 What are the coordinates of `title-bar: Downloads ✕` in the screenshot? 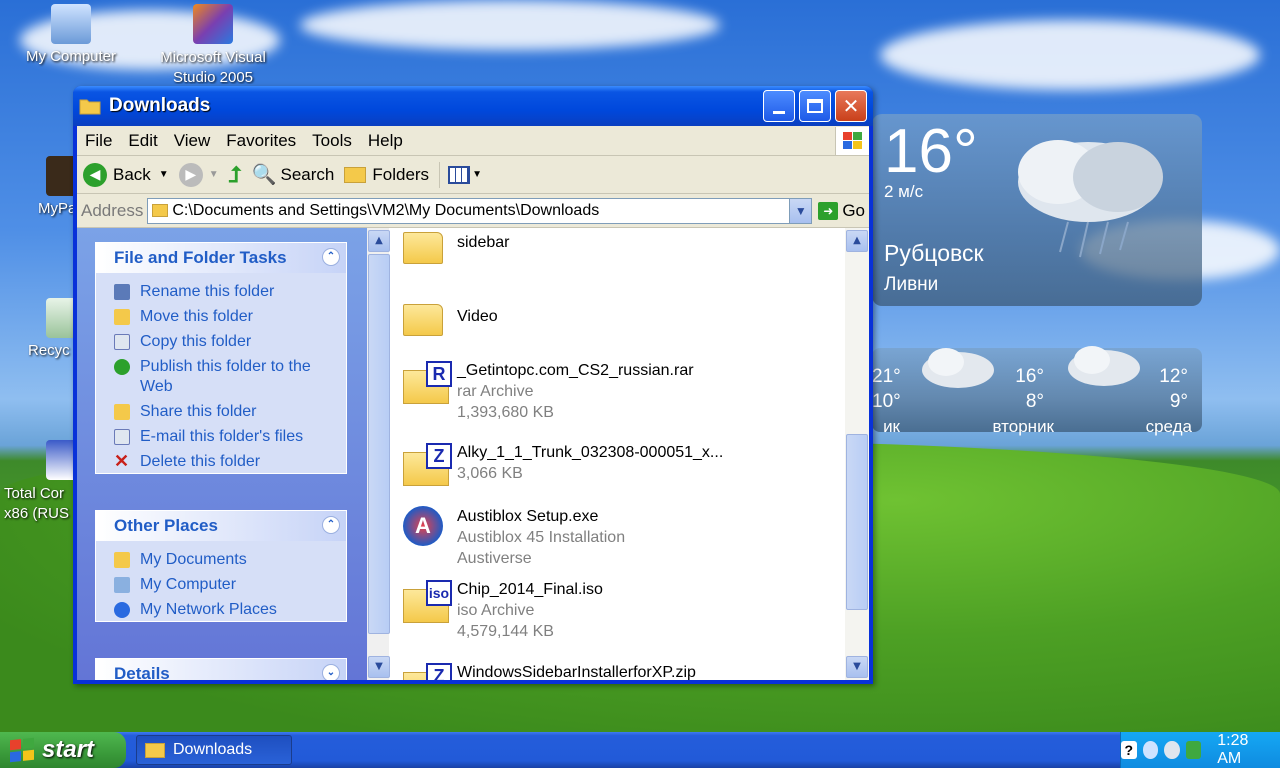 It's located at (473, 106).